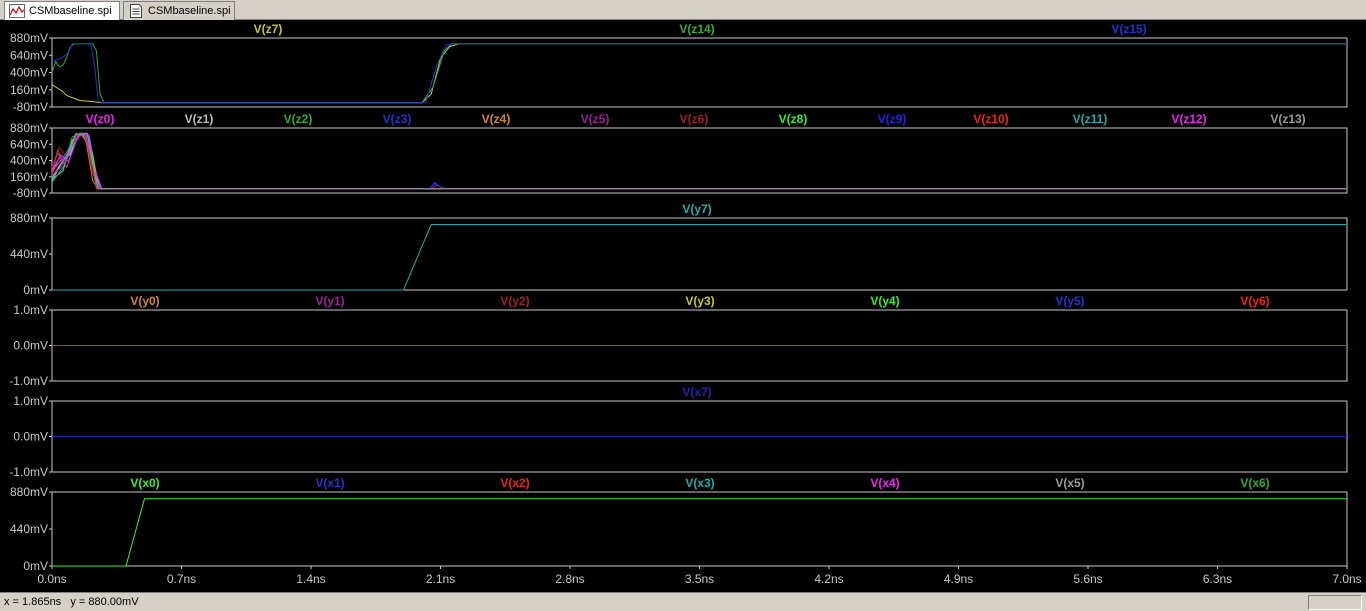  Describe the element at coordinates (884, 301) in the screenshot. I see `trace-label-vy4: V(y4)` at that location.